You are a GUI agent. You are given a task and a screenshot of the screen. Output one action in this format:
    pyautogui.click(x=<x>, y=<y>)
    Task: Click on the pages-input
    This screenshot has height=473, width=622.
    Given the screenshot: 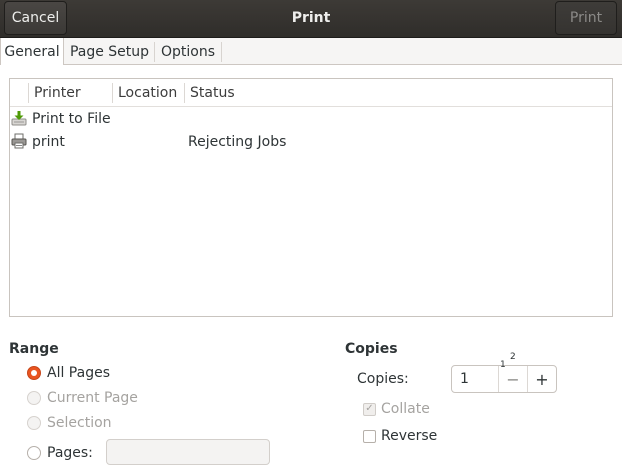 What is the action you would take?
    pyautogui.click(x=188, y=452)
    